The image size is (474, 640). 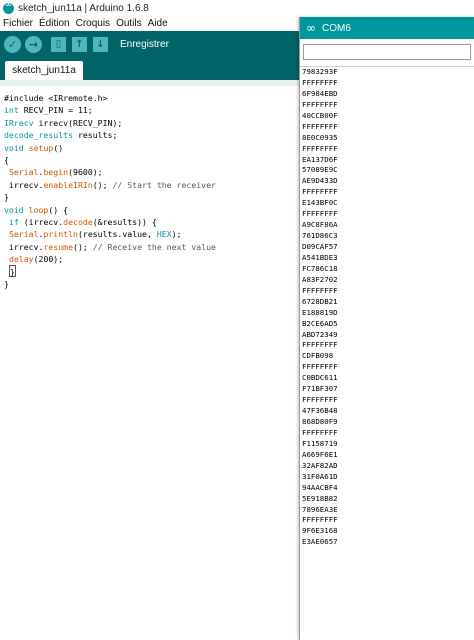 What do you see at coordinates (320, 498) in the screenshot?
I see `serial-output-line: 5E918B82` at bounding box center [320, 498].